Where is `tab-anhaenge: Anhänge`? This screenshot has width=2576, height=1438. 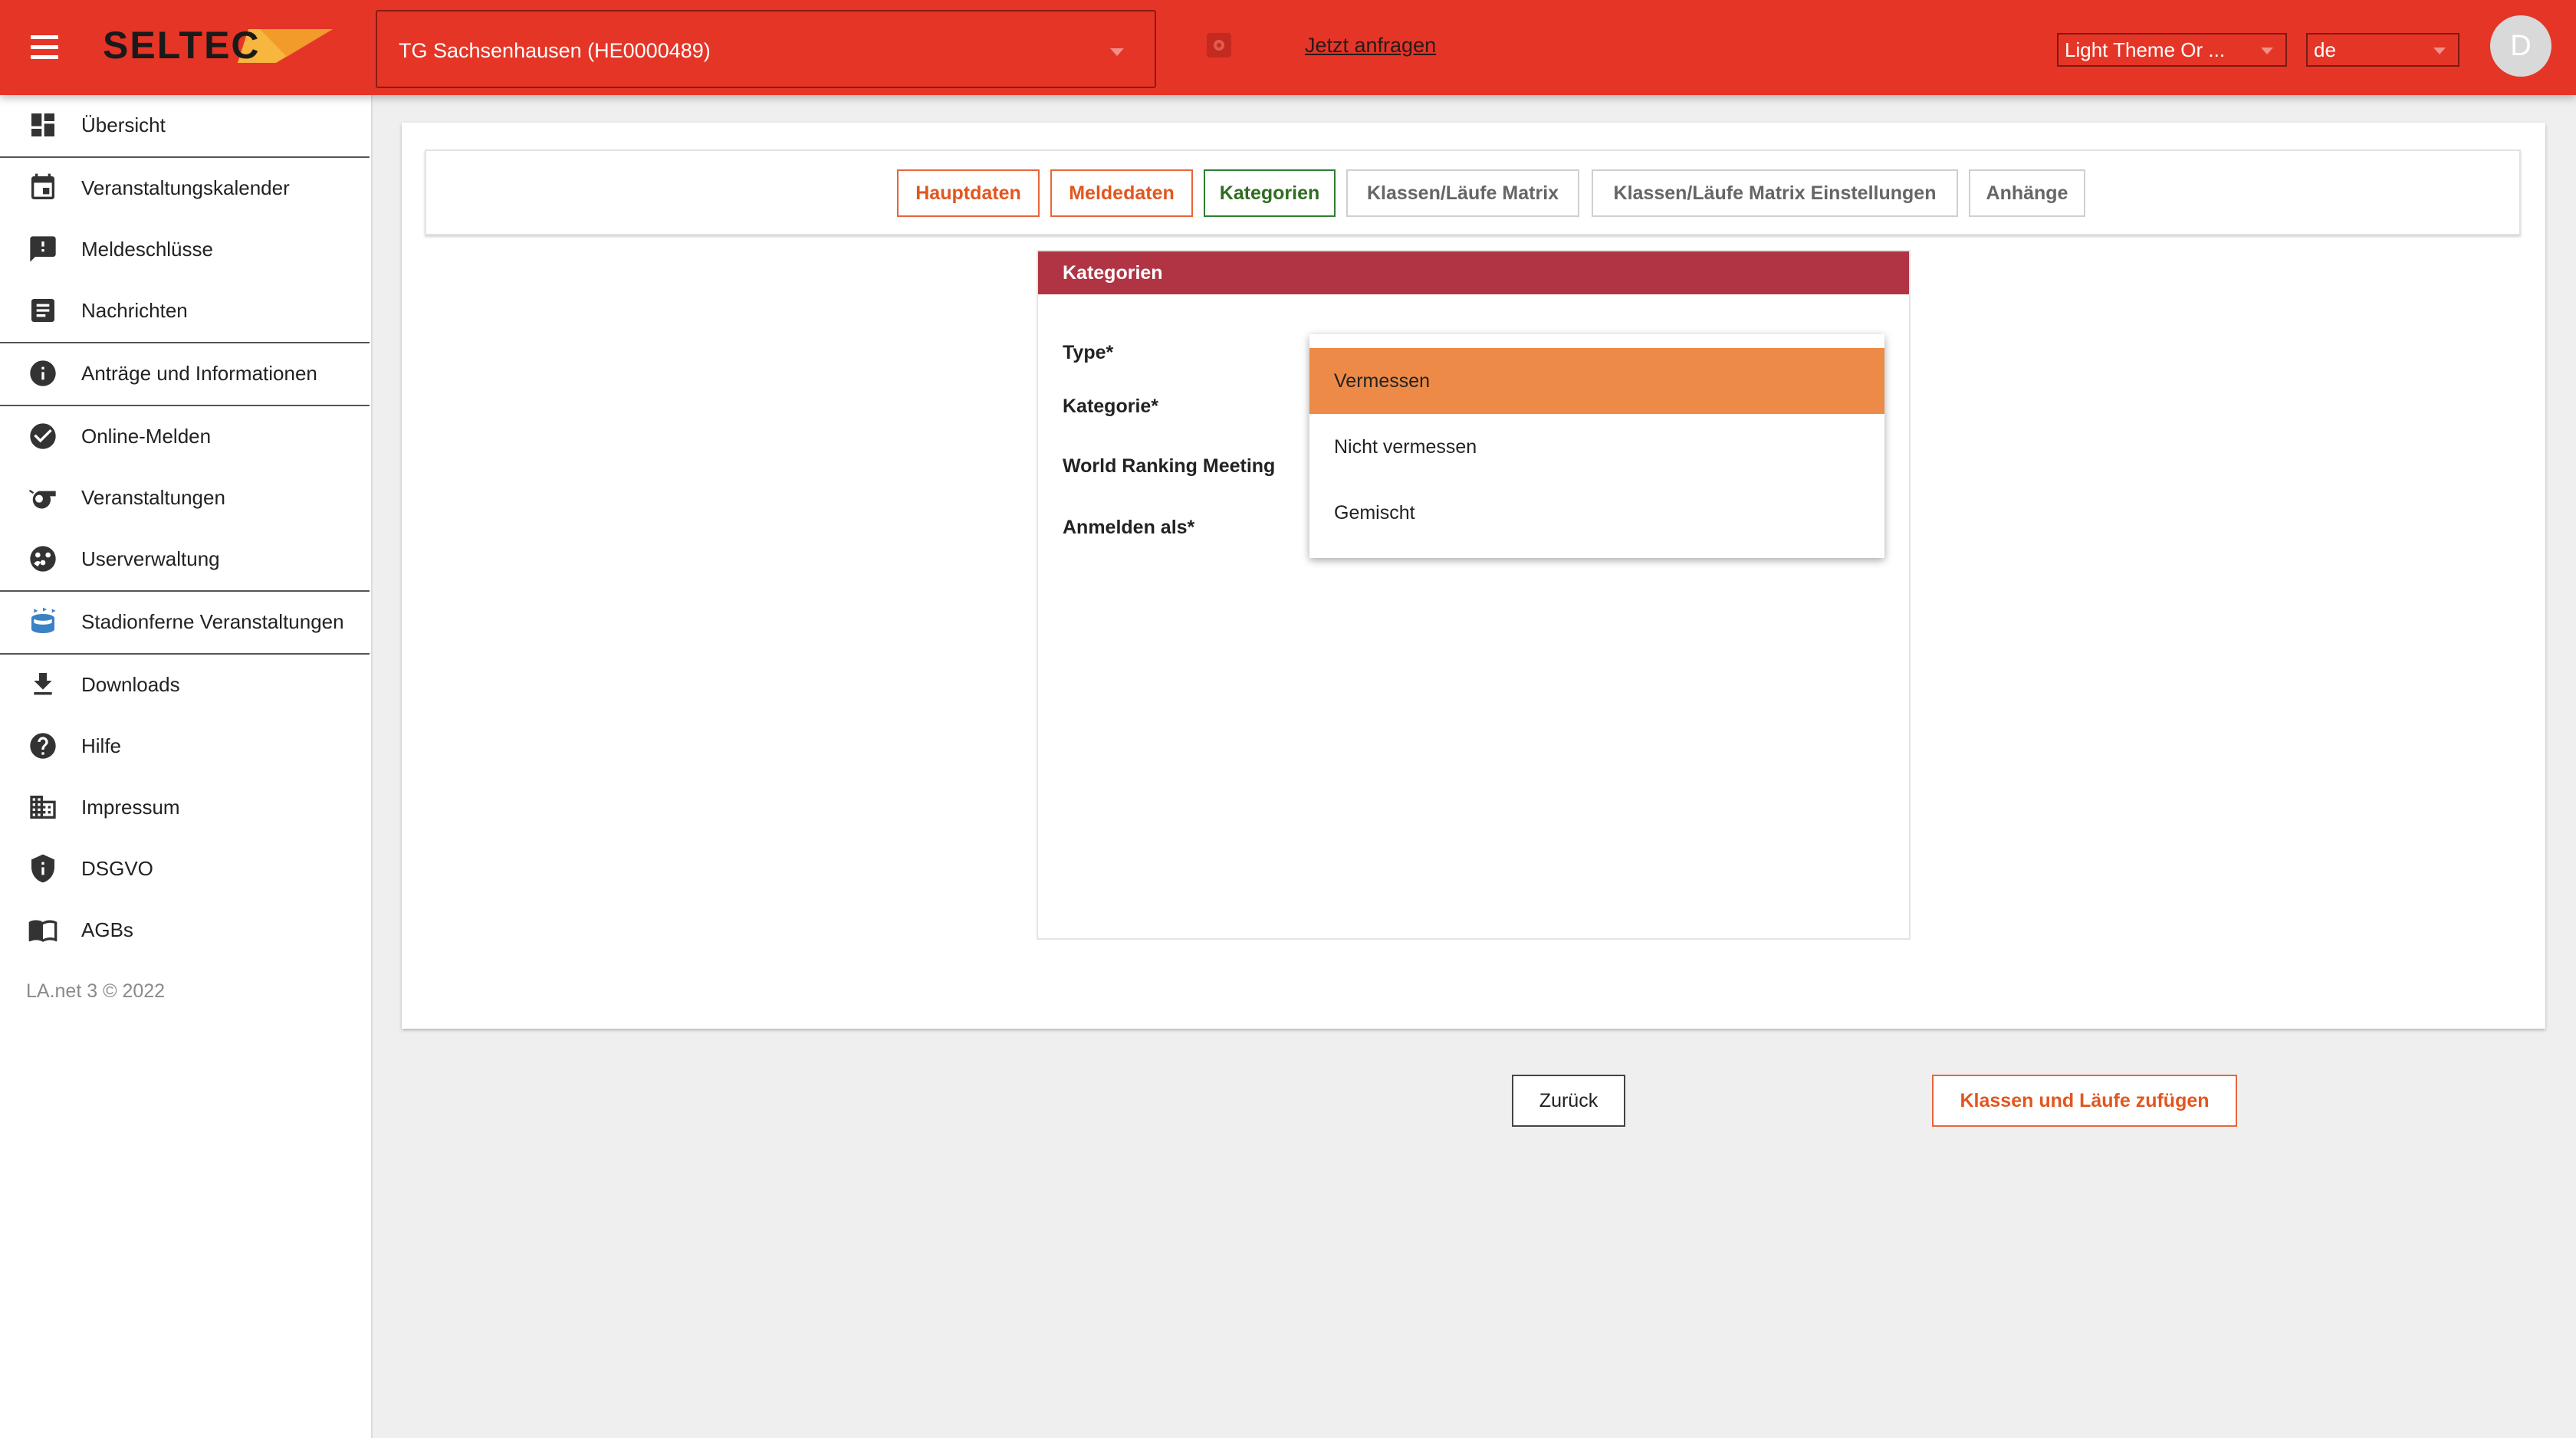
tab-anhaenge: Anhänge is located at coordinates (2027, 193).